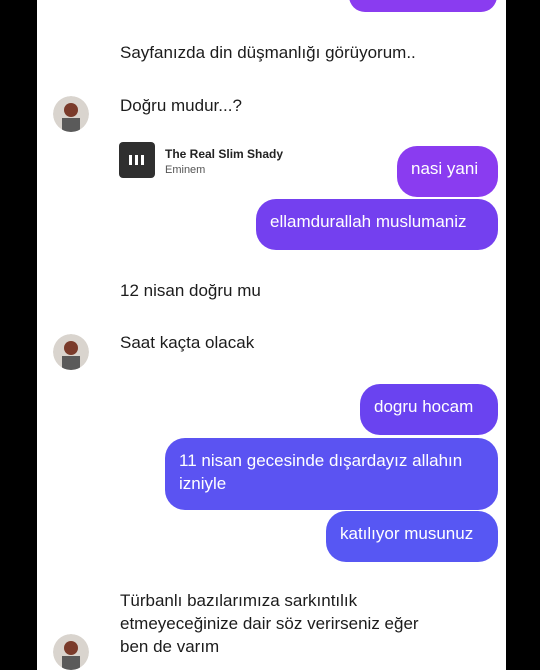 This screenshot has height=670, width=540. I want to click on outgoing-bubble: nasi yani, so click(447, 171).